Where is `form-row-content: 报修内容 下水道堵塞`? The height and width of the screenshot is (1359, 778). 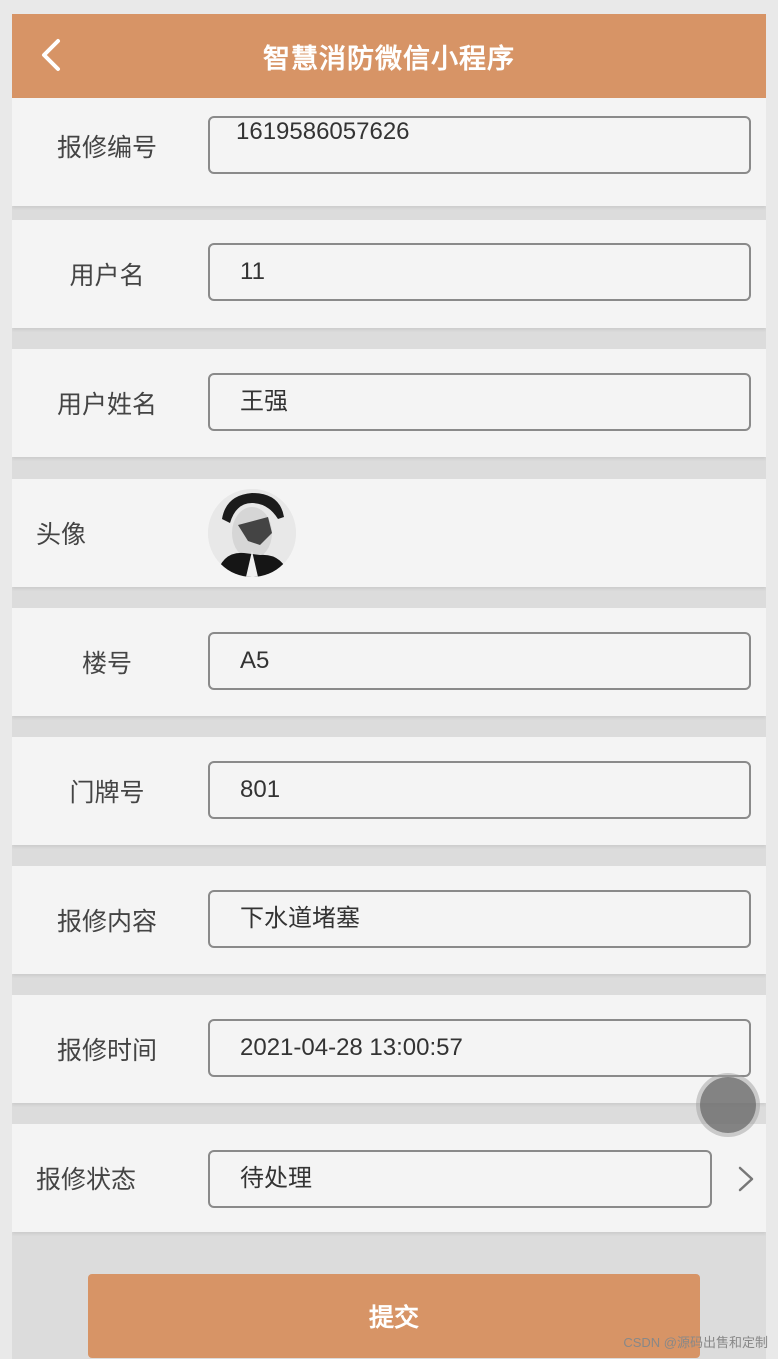 form-row-content: 报修内容 下水道堵塞 is located at coordinates (389, 920).